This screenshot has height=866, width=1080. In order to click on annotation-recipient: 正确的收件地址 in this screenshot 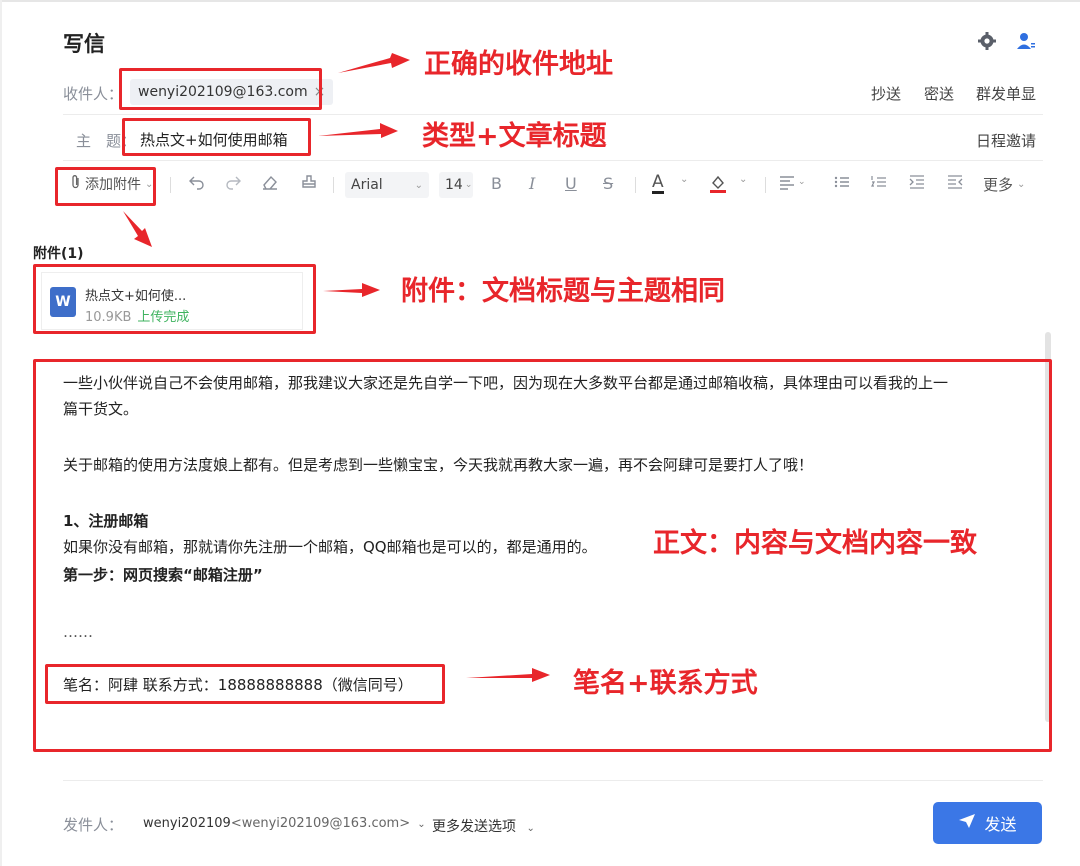, I will do `click(518, 64)`.